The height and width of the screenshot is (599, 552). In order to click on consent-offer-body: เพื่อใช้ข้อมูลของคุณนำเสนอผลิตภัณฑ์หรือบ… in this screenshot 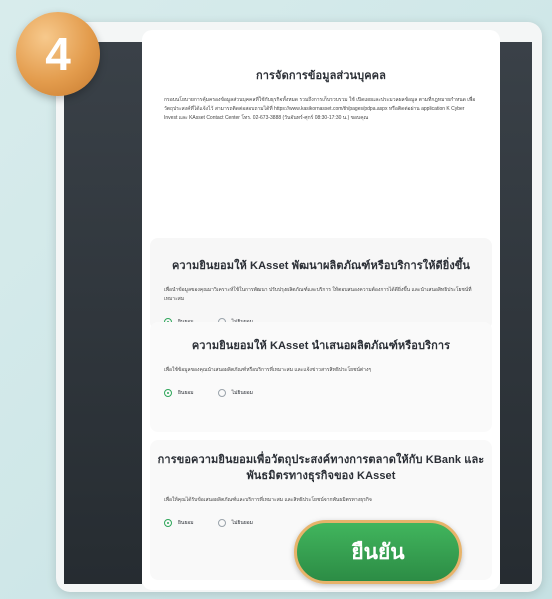, I will do `click(268, 370)`.